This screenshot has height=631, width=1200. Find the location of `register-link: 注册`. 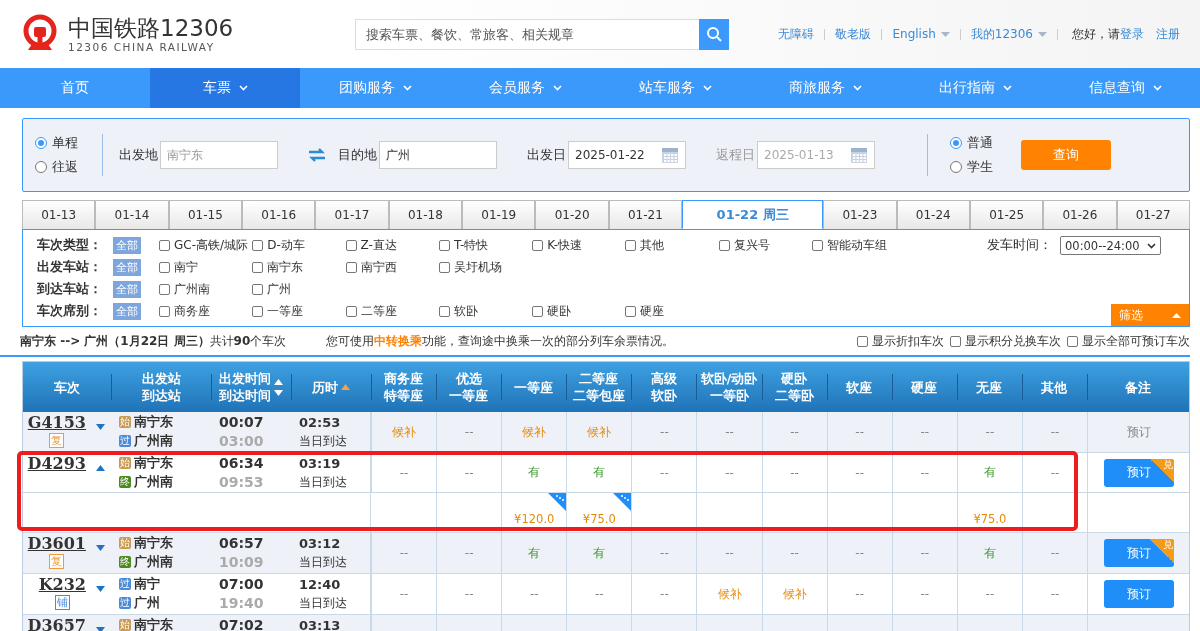

register-link: 注册 is located at coordinates (1168, 34).